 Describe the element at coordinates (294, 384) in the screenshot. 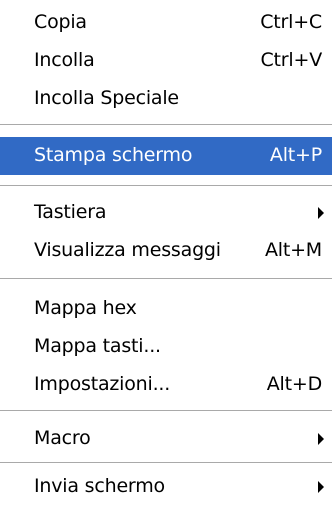

I see `menu-item-shortcut: Alt+D` at that location.